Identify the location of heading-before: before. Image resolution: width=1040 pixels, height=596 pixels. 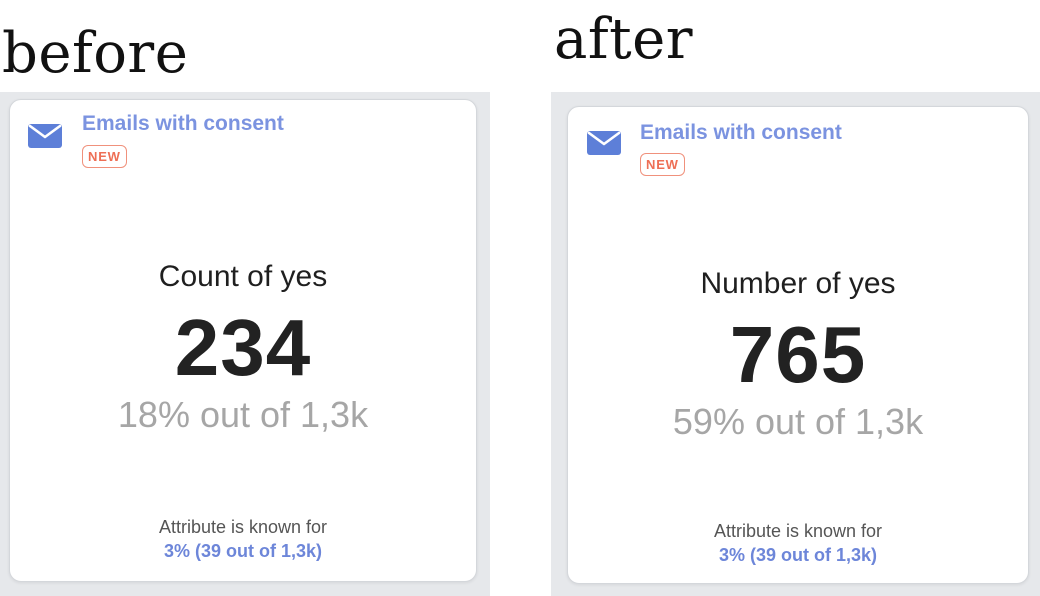
(95, 53).